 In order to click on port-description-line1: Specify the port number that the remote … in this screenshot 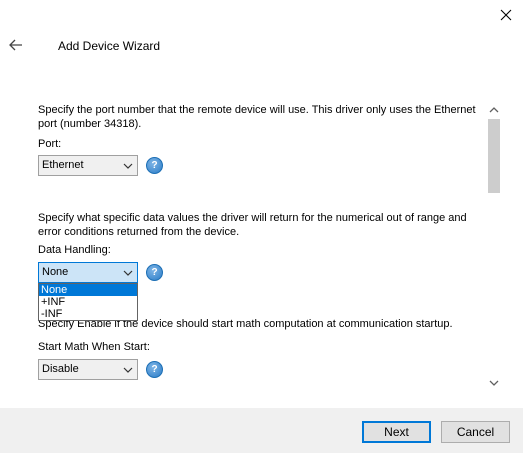, I will do `click(257, 110)`.